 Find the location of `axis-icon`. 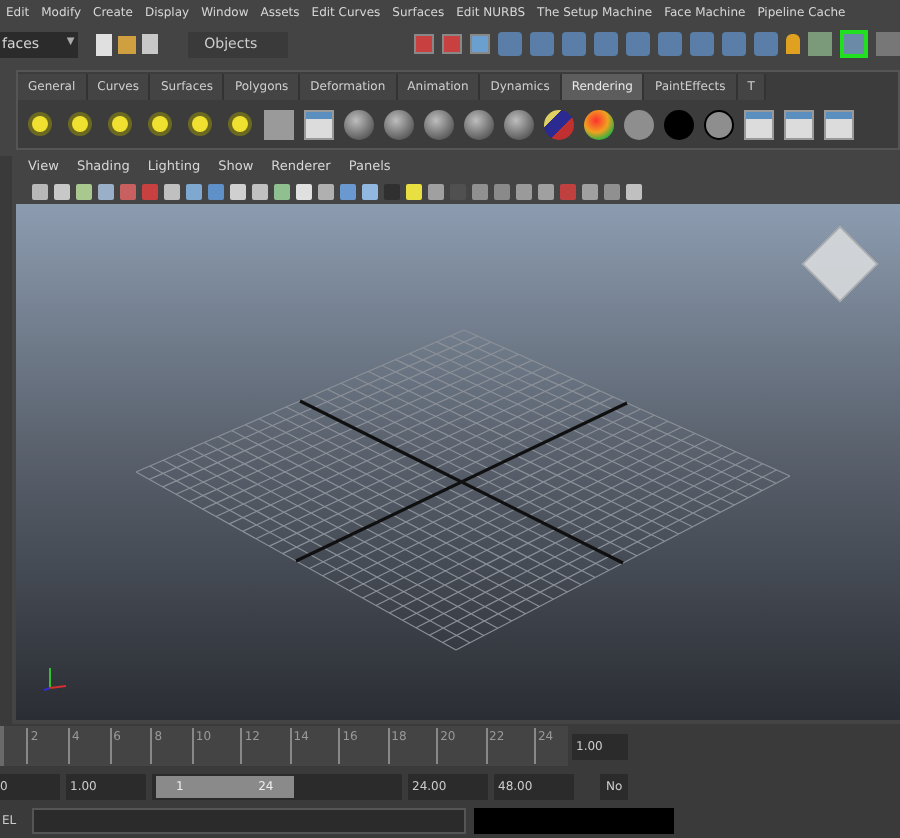

axis-icon is located at coordinates (56, 678).